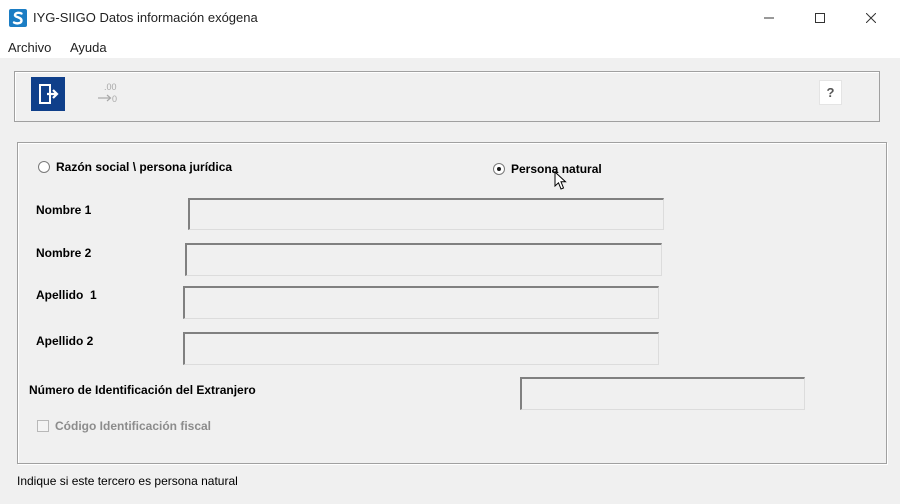 The height and width of the screenshot is (504, 900). I want to click on codigo-fiscal-checkbox, so click(43, 426).